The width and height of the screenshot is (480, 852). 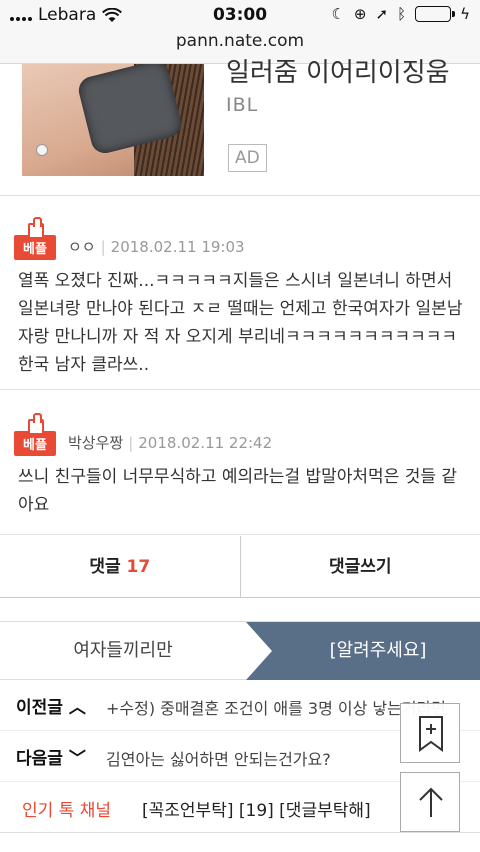 I want to click on address-url: pann.nate.com, so click(x=240, y=41).